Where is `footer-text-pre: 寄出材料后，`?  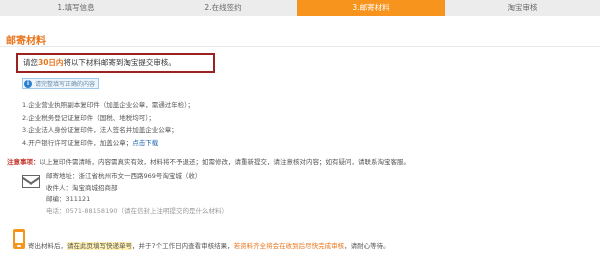
footer-text-pre: 寄出材料后， is located at coordinates (47, 246).